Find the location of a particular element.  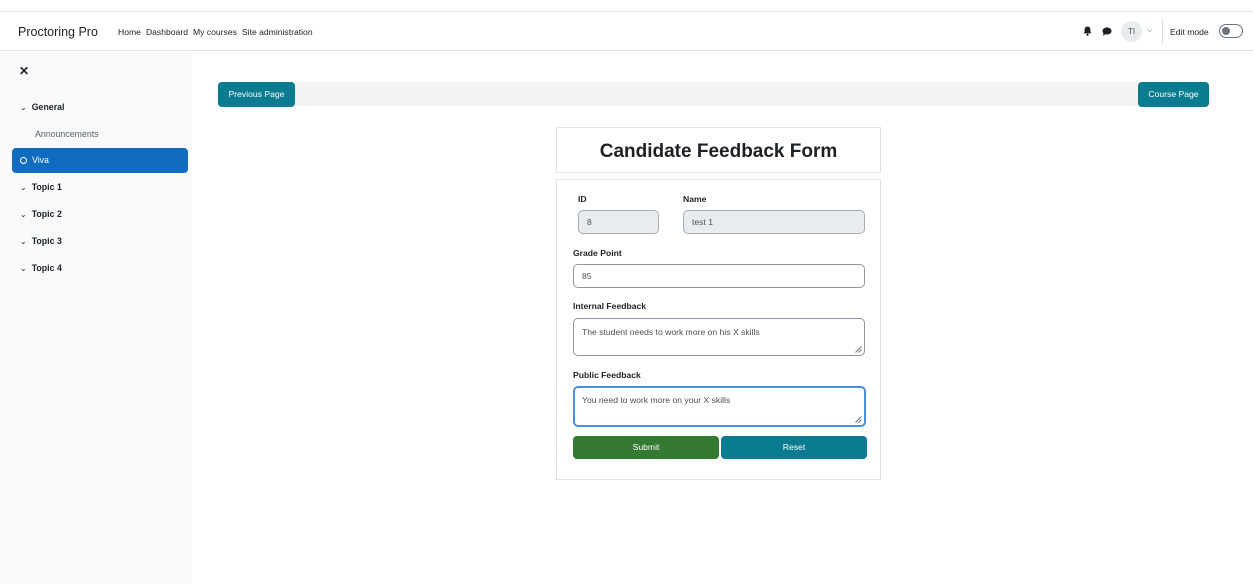

nav-site-administration: Site administration is located at coordinates (277, 32).